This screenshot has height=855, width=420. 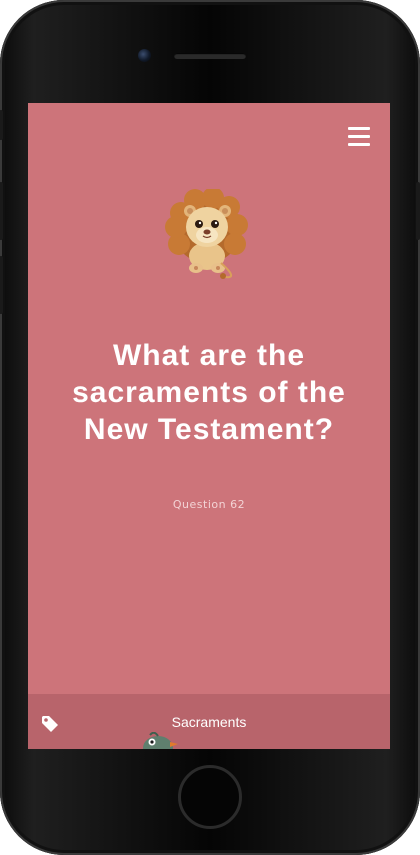 I want to click on silent-switch, so click(x=1, y=125).